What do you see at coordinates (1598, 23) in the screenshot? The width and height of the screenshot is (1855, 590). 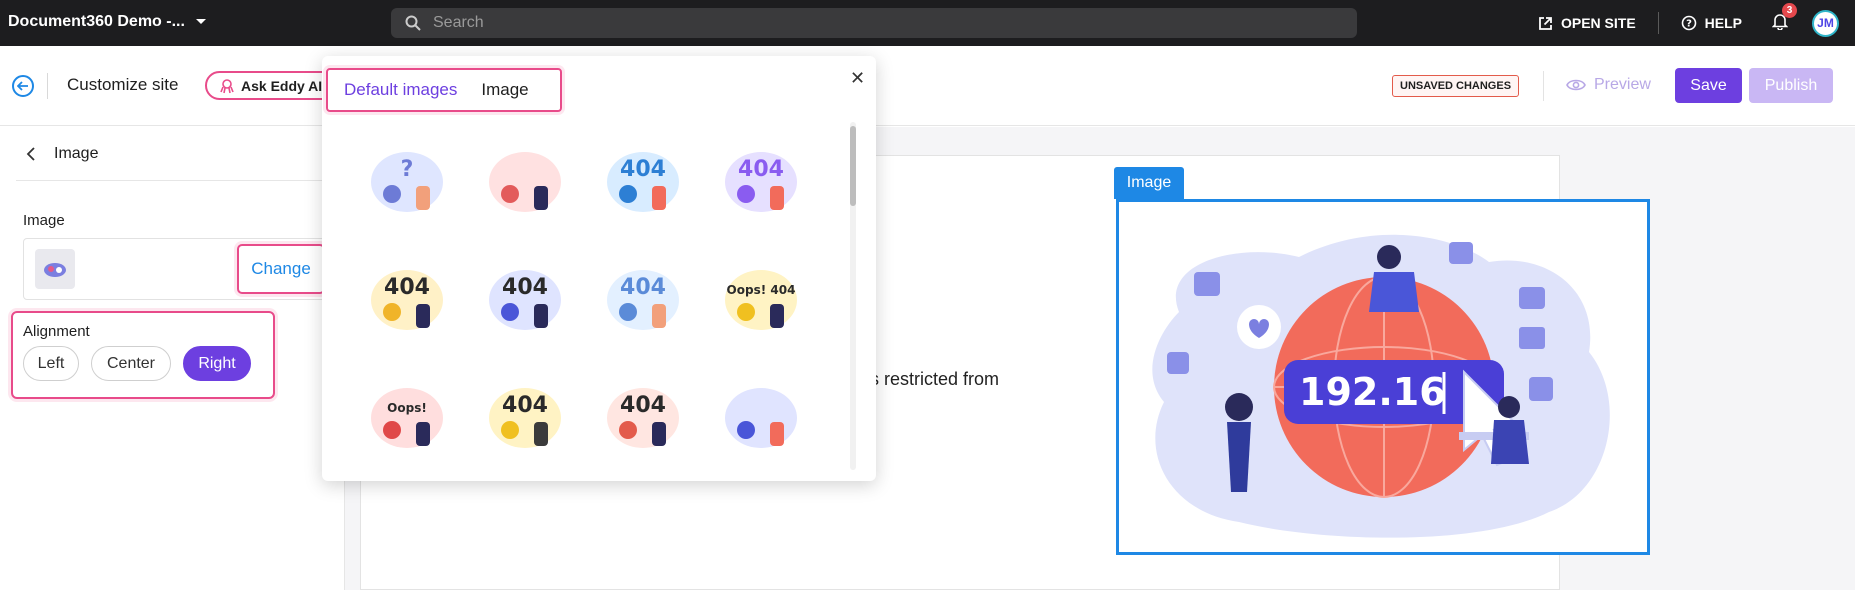 I see `open-site-label: OPEN SITE` at bounding box center [1598, 23].